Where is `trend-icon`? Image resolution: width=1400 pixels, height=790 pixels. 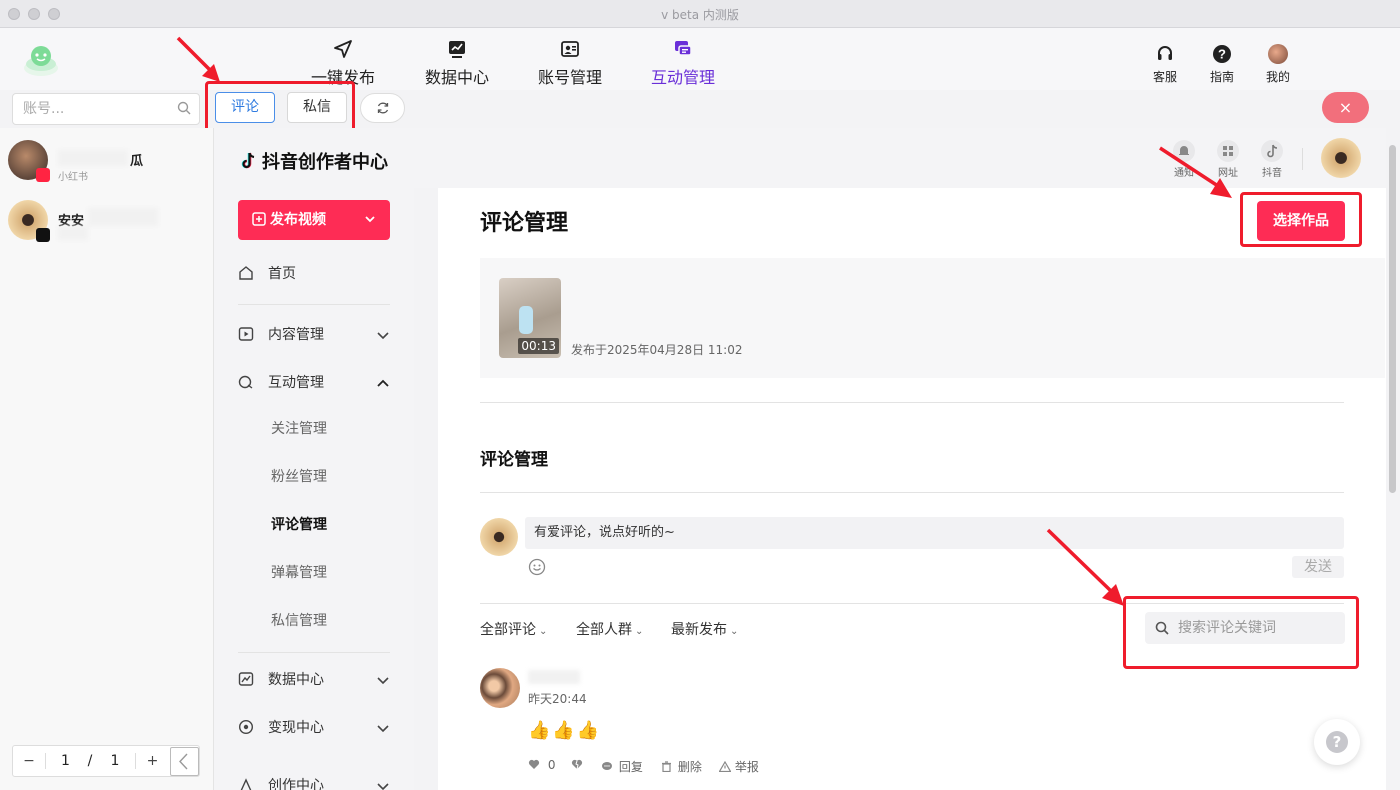
trend-icon is located at coordinates (246, 679).